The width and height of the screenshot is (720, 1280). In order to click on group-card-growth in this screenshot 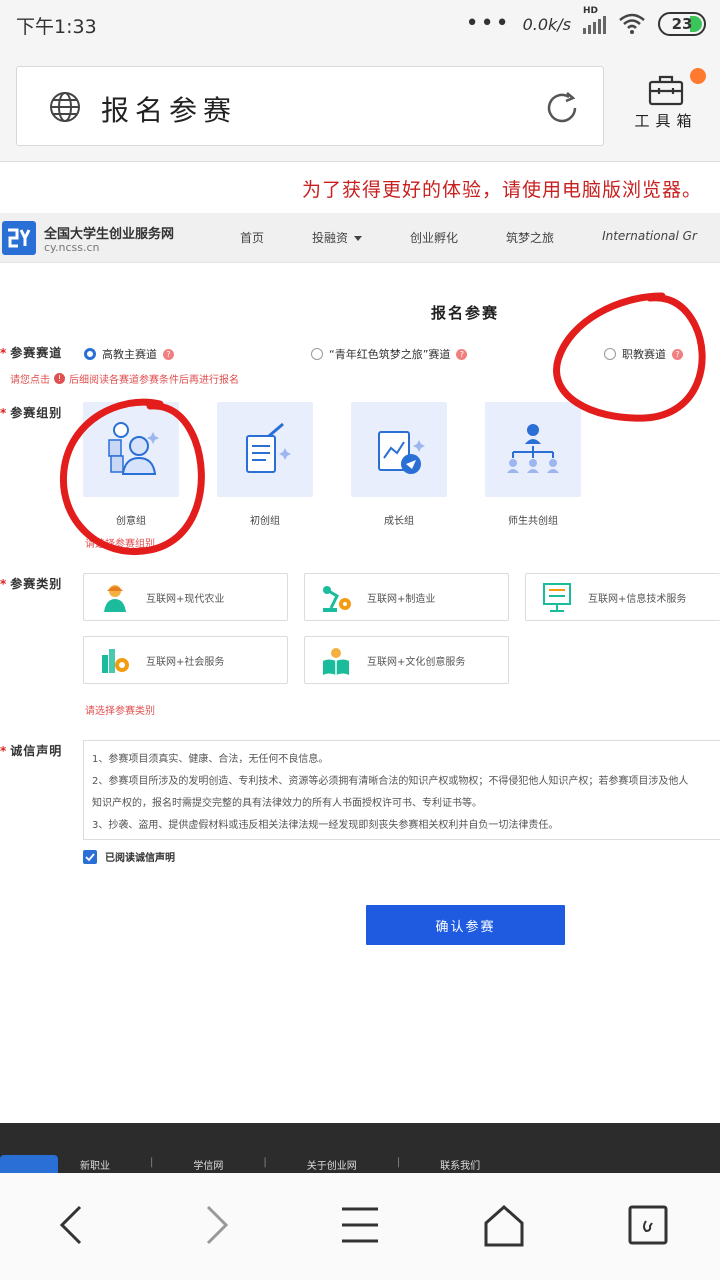, I will do `click(399, 449)`.